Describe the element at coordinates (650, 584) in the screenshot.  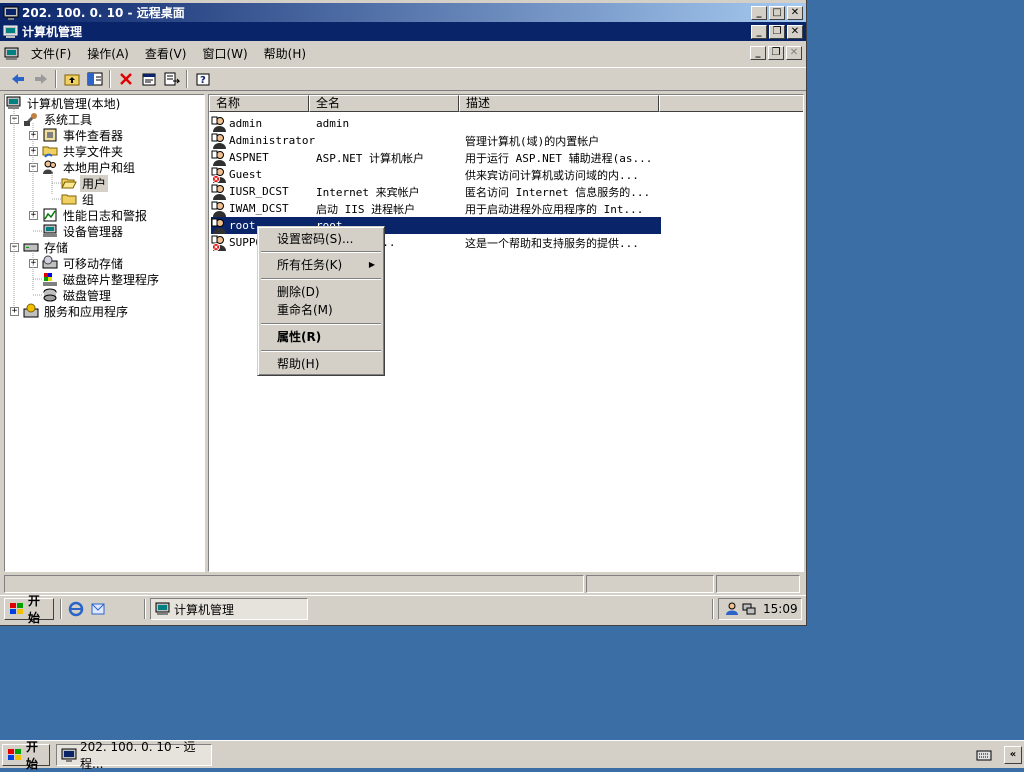
I see `status-pane` at that location.